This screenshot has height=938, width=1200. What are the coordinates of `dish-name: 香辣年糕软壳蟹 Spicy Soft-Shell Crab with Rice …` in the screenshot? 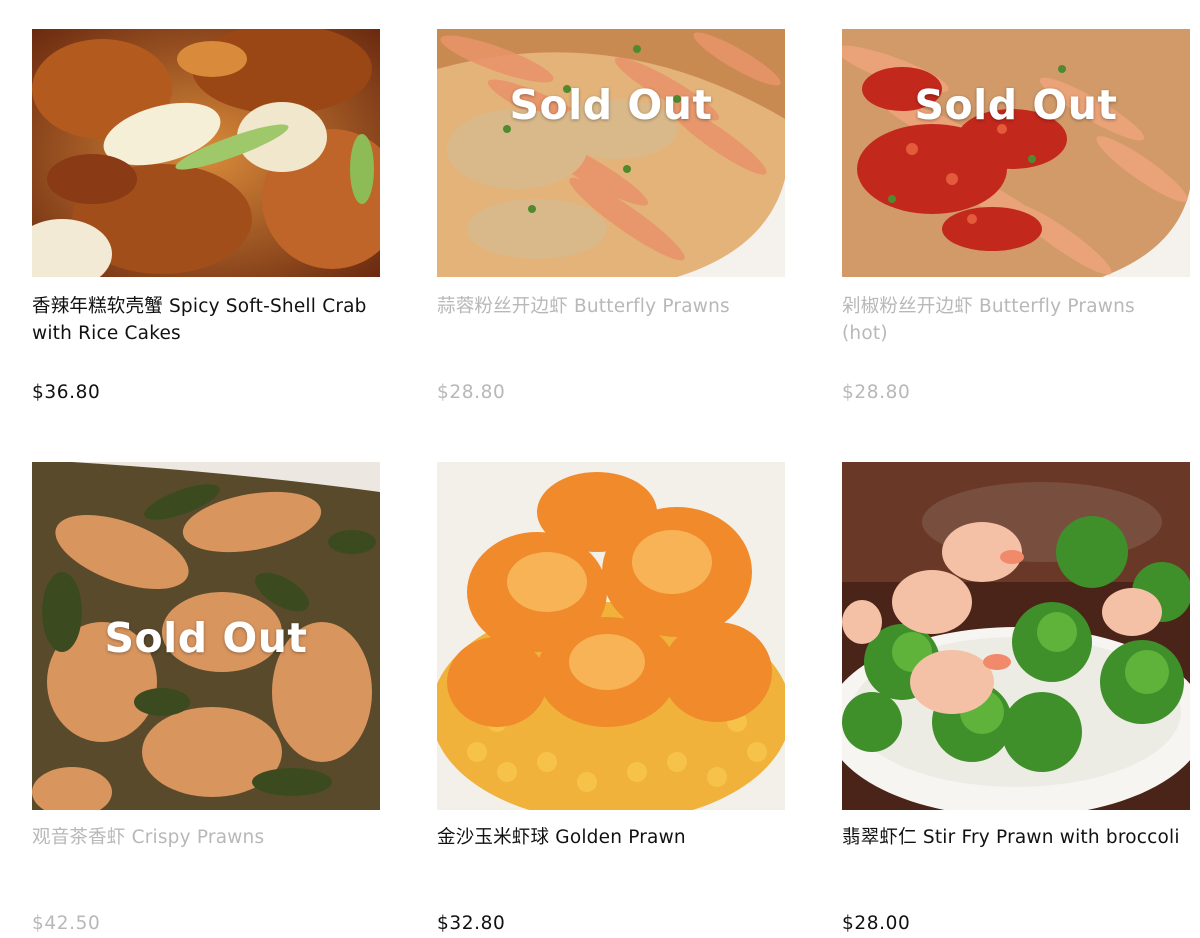 It's located at (199, 320).